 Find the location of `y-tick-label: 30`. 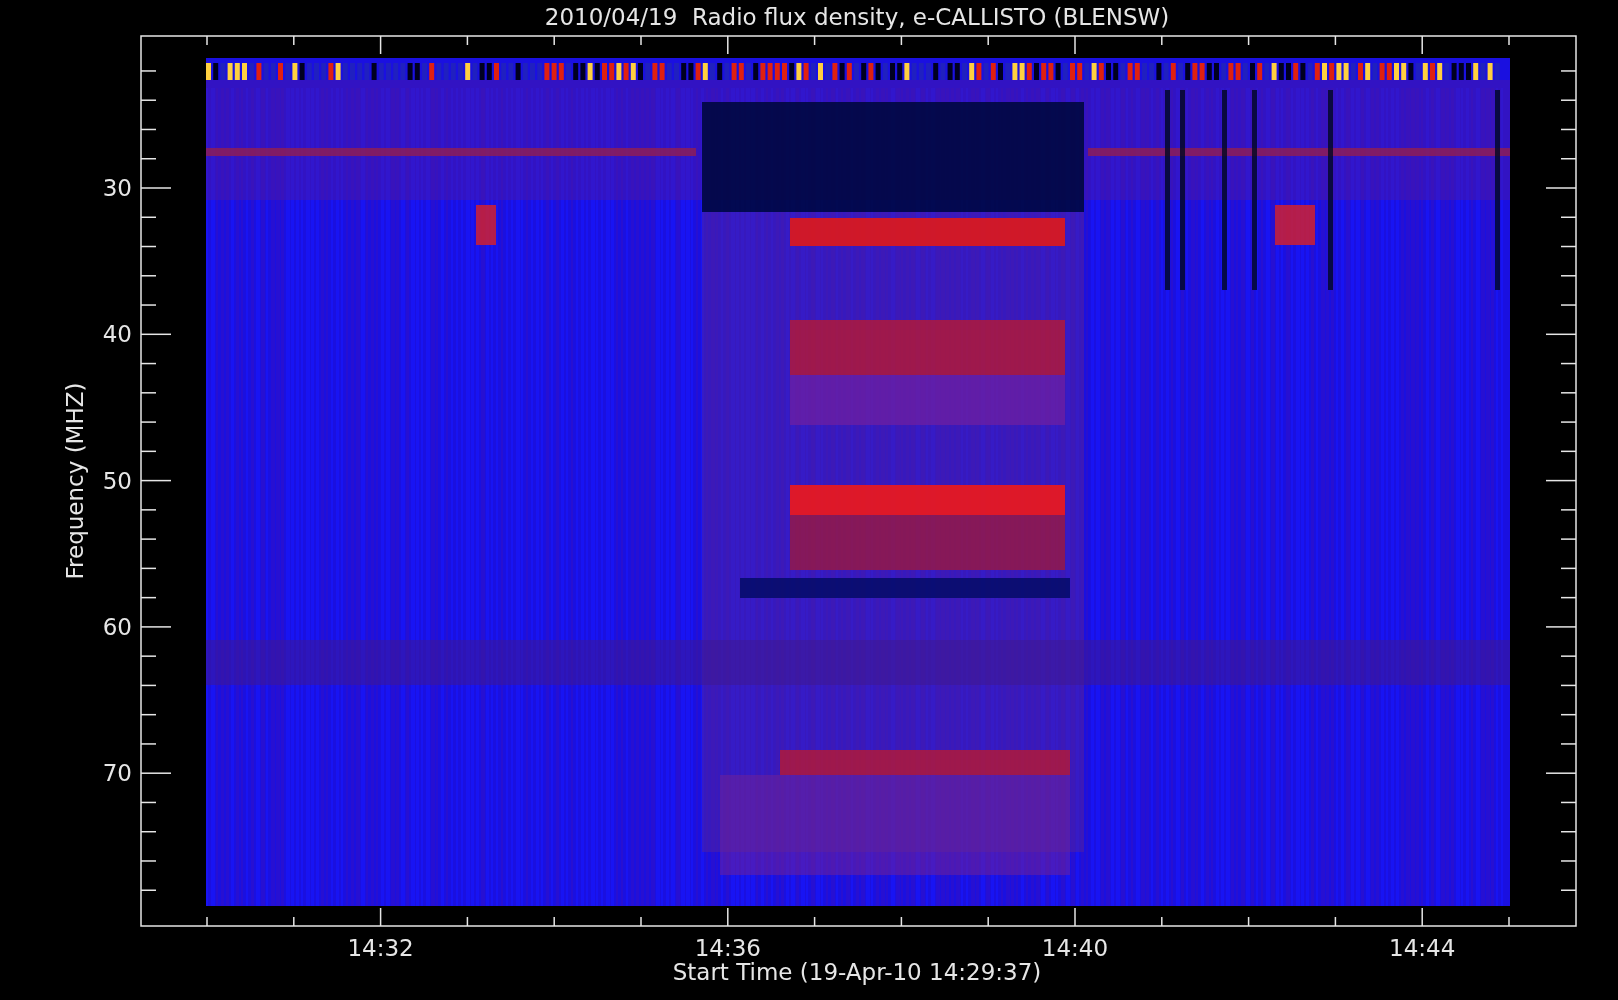

y-tick-label: 30 is located at coordinates (117, 188).